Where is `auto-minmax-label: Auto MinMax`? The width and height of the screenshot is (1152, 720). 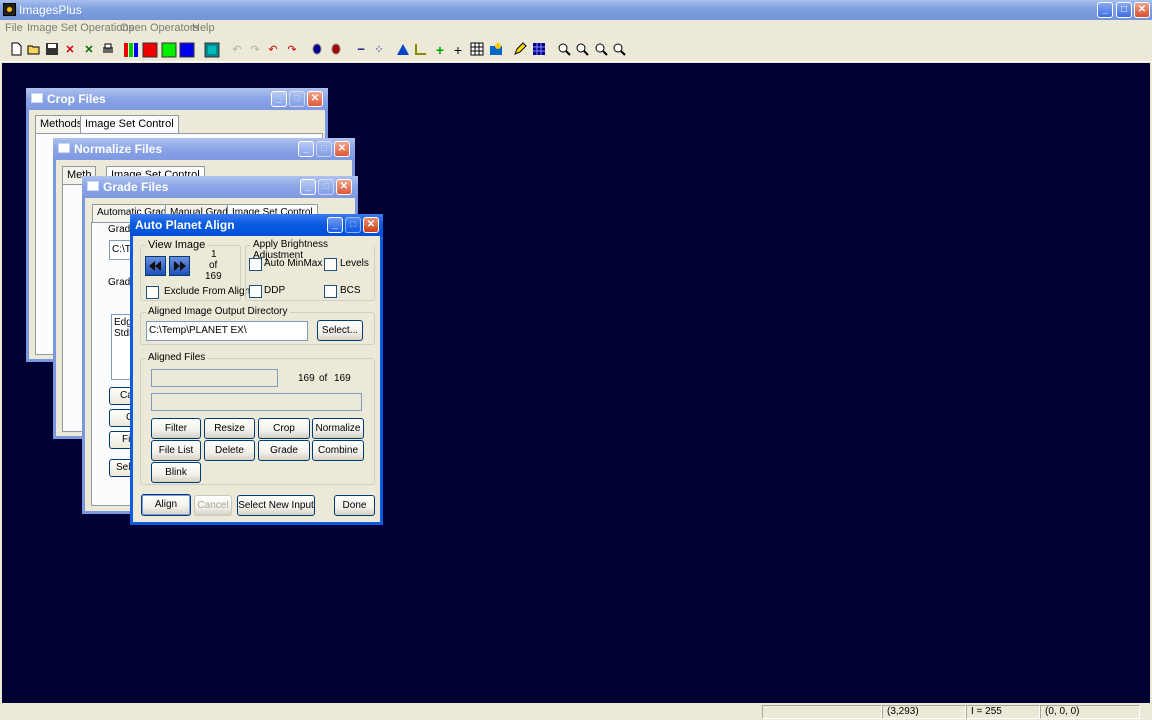 auto-minmax-label: Auto MinMax is located at coordinates (293, 263).